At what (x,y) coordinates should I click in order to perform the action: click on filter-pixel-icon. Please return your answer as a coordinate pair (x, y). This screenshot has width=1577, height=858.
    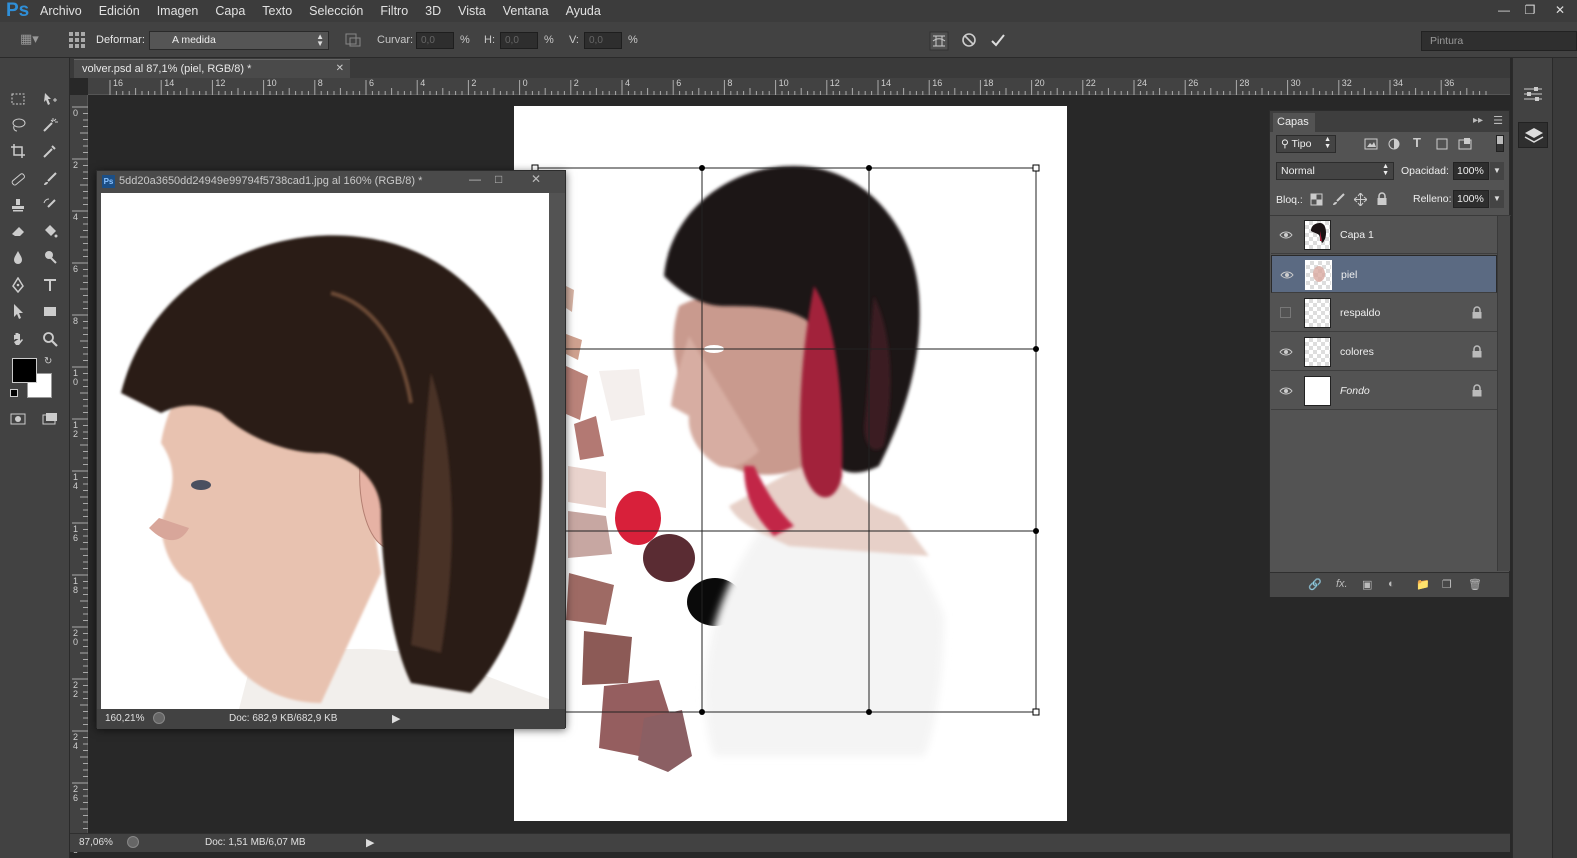
    Looking at the image, I should click on (1371, 144).